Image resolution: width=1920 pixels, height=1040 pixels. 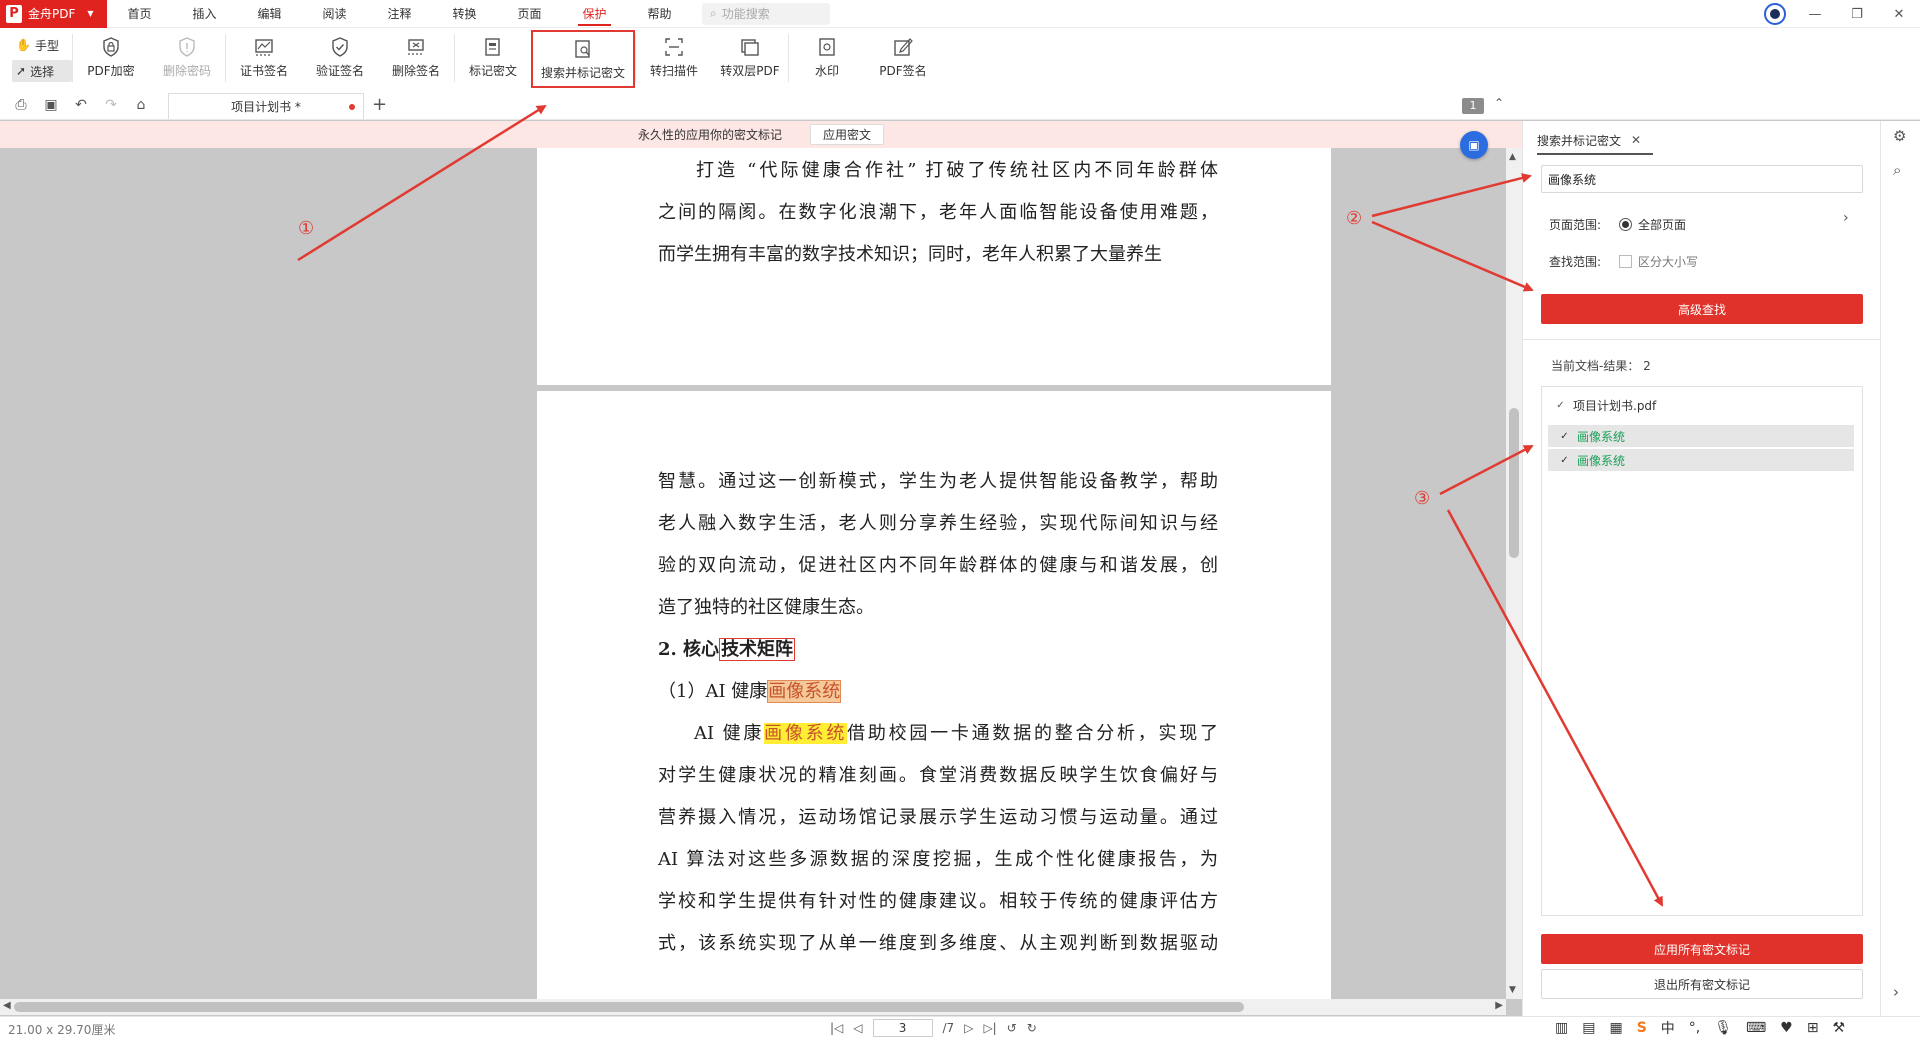 I want to click on prev-page-icon: ◁, so click(x=857, y=1028).